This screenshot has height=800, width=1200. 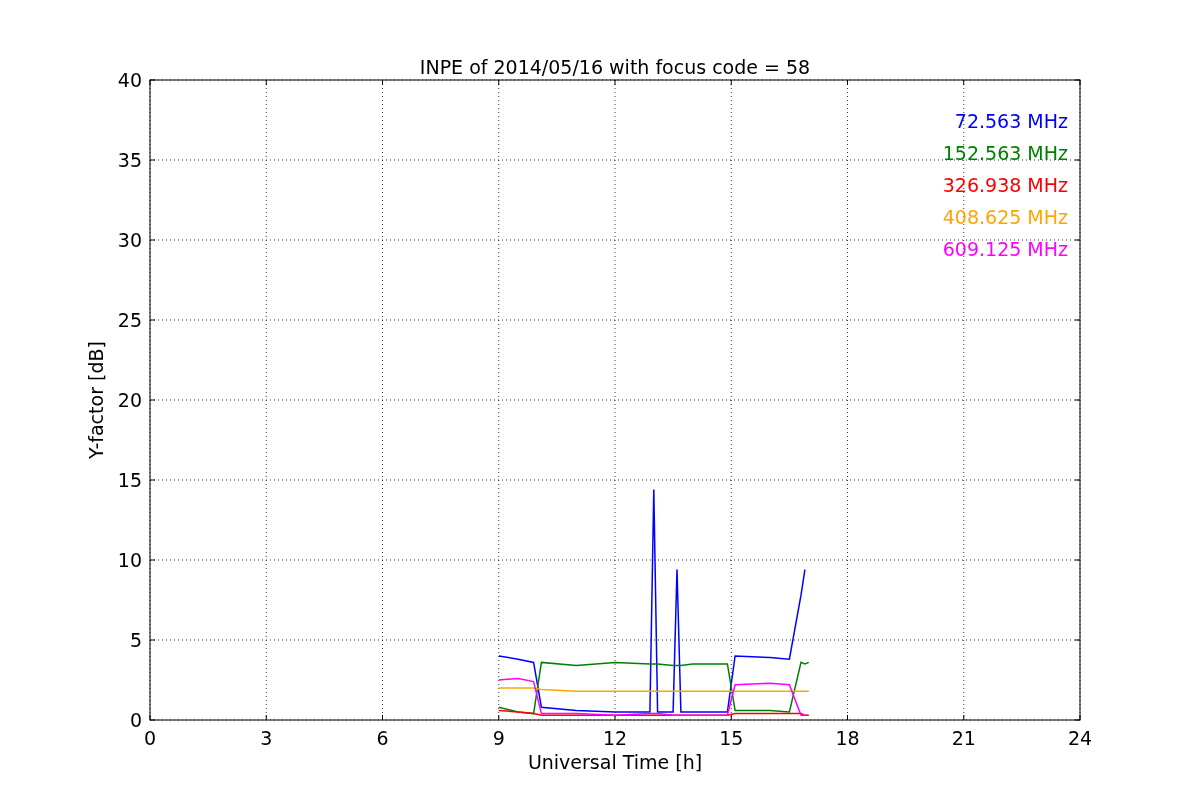 I want to click on chart-title: INPE of 2014/05/16 with focus code = 58, so click(x=615, y=67).